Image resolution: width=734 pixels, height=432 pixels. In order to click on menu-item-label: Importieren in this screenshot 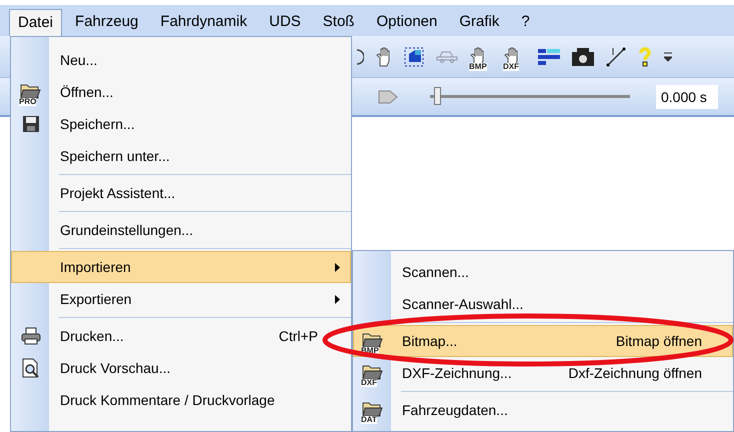, I will do `click(96, 267)`.